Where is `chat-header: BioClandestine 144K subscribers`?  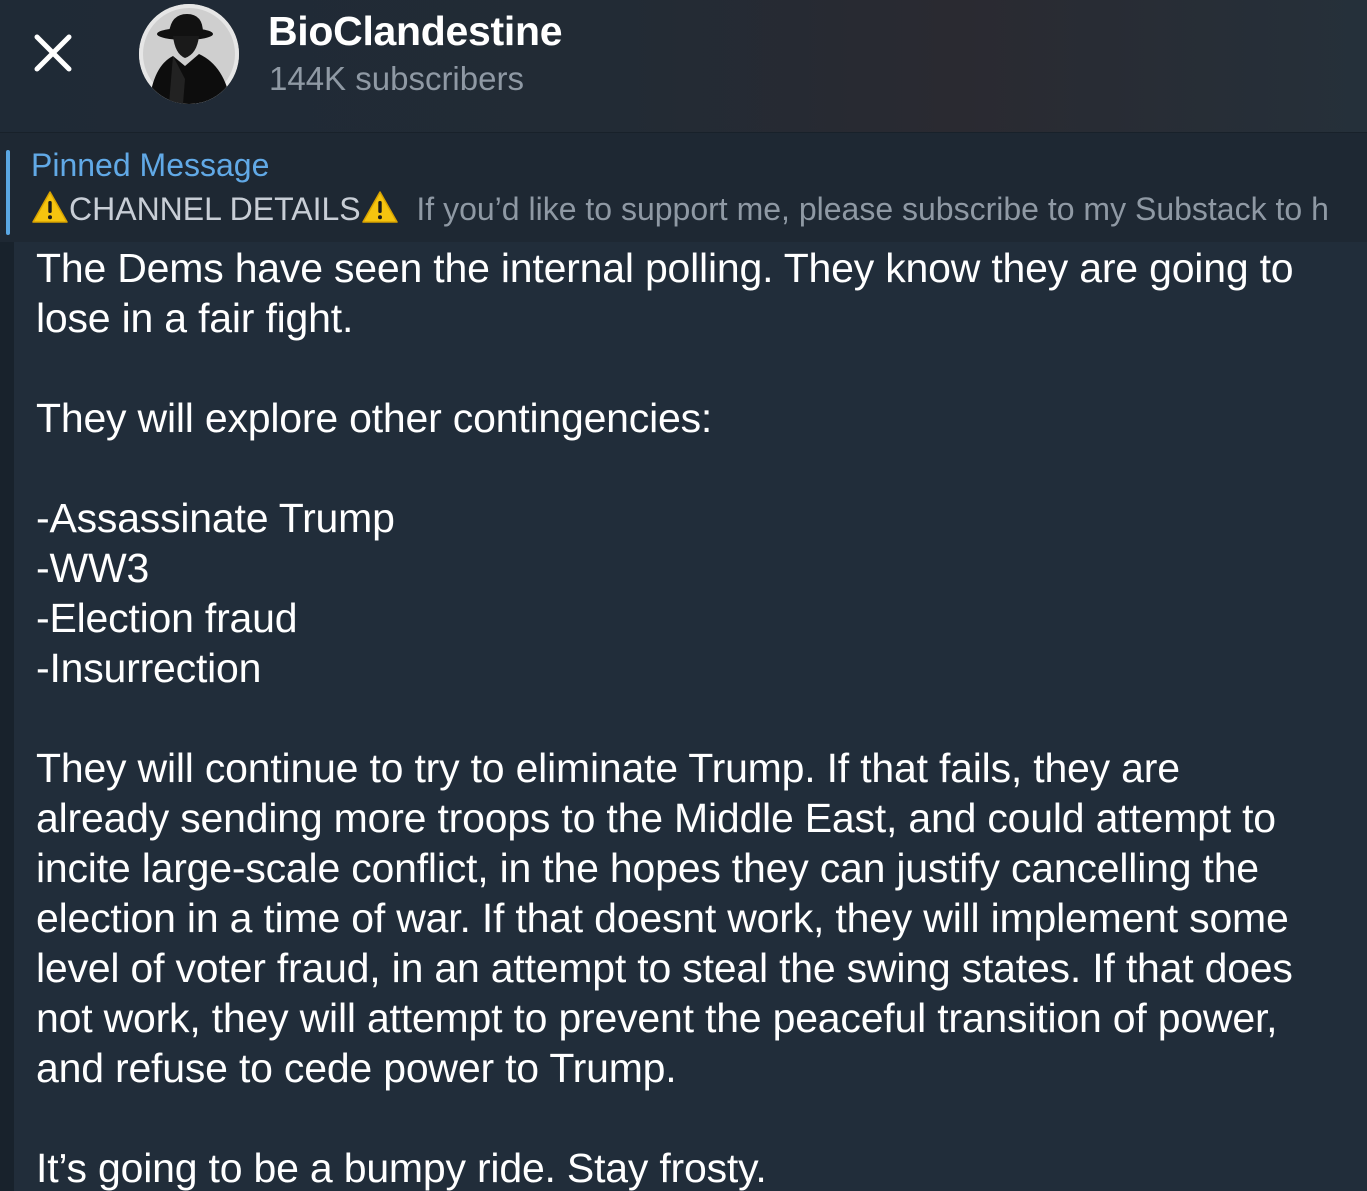 chat-header: BioClandestine 144K subscribers is located at coordinates (683, 66).